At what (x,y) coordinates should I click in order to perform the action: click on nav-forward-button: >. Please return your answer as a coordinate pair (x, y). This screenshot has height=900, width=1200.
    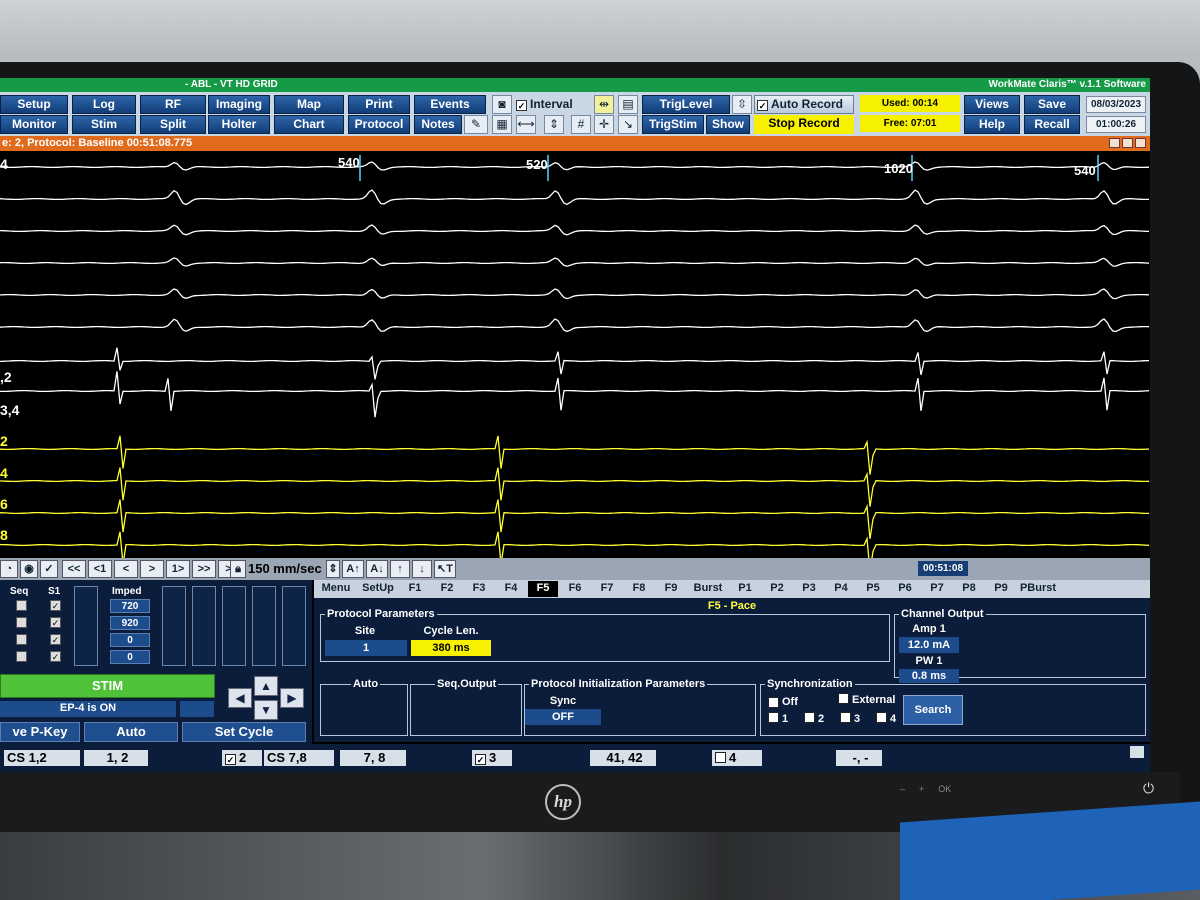
    Looking at the image, I should click on (152, 569).